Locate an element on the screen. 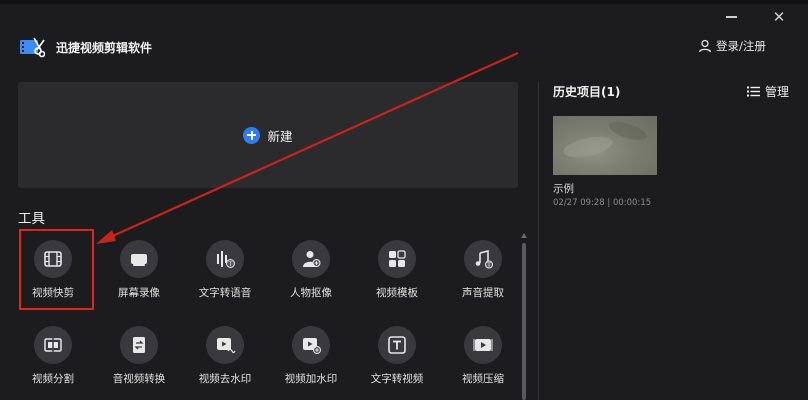 The height and width of the screenshot is (400, 808). login-label: 登录/注册 is located at coordinates (741, 46).